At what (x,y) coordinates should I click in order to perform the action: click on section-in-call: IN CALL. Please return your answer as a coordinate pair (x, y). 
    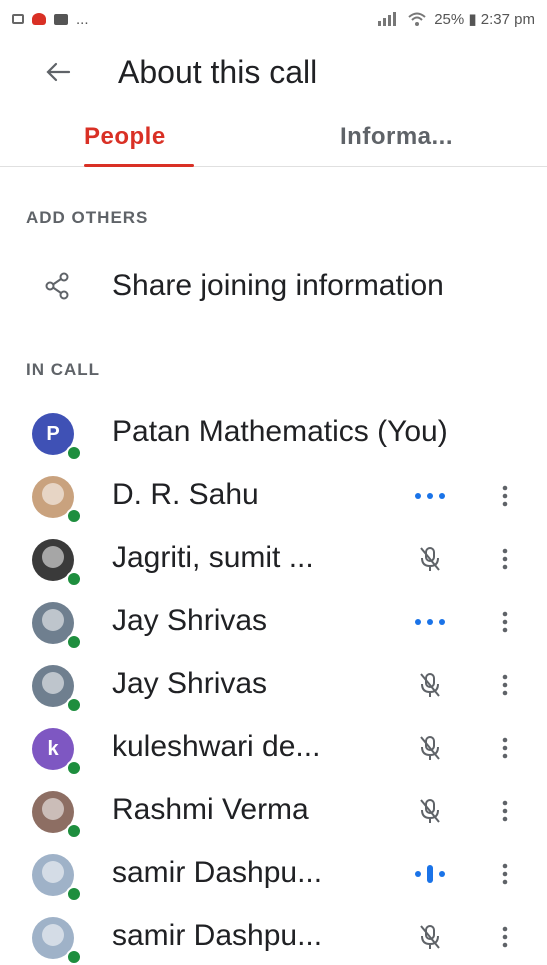
    Looking at the image, I should click on (63, 369).